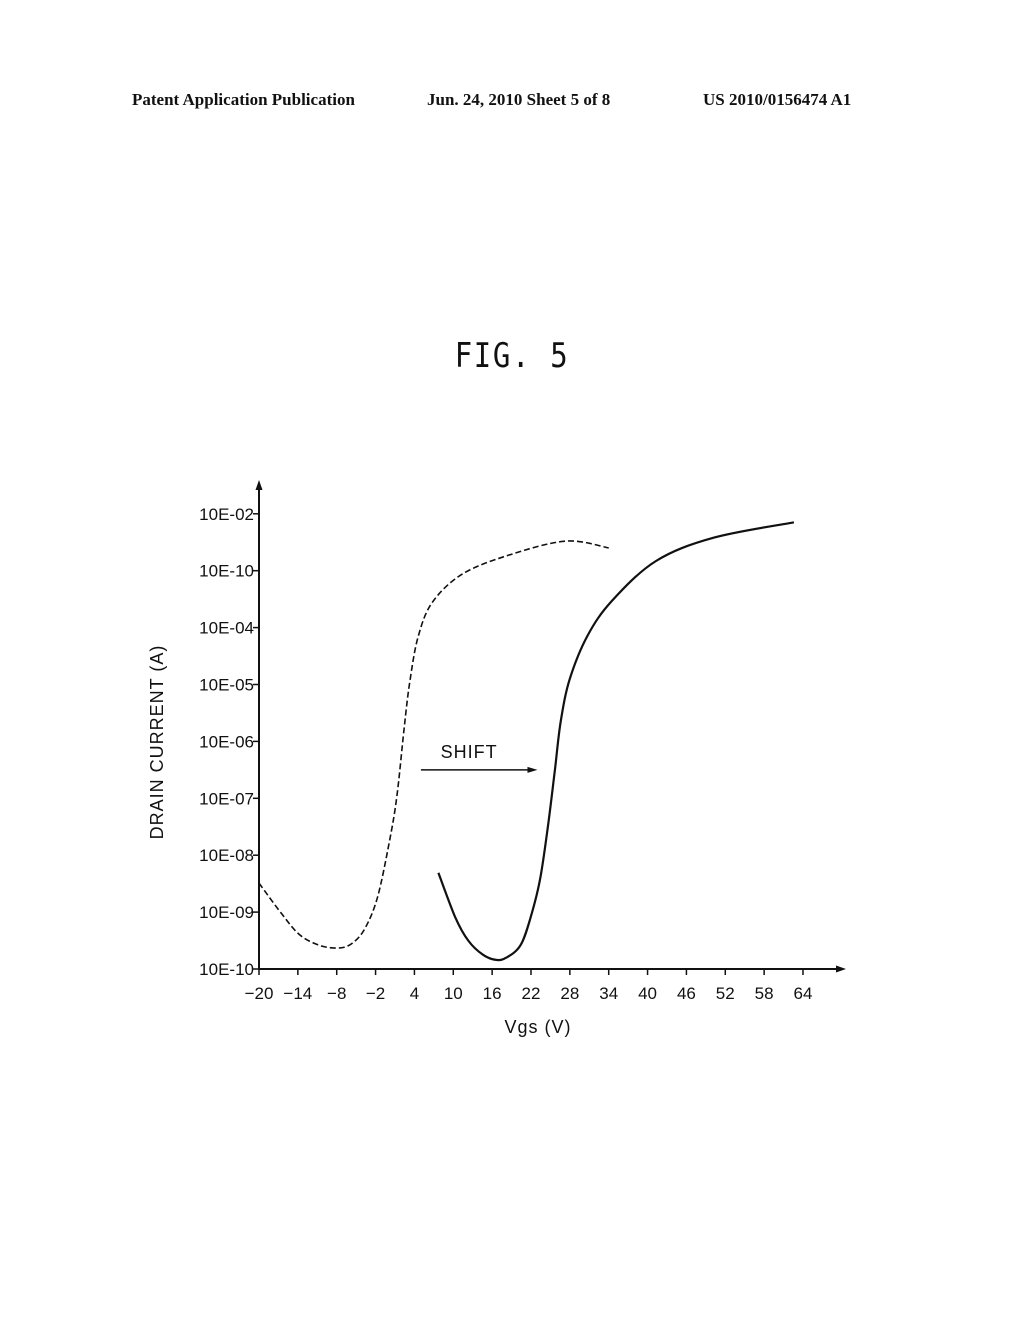 This screenshot has width=1024, height=1320. What do you see at coordinates (259, 993) in the screenshot?
I see `x-tick-label: −20` at bounding box center [259, 993].